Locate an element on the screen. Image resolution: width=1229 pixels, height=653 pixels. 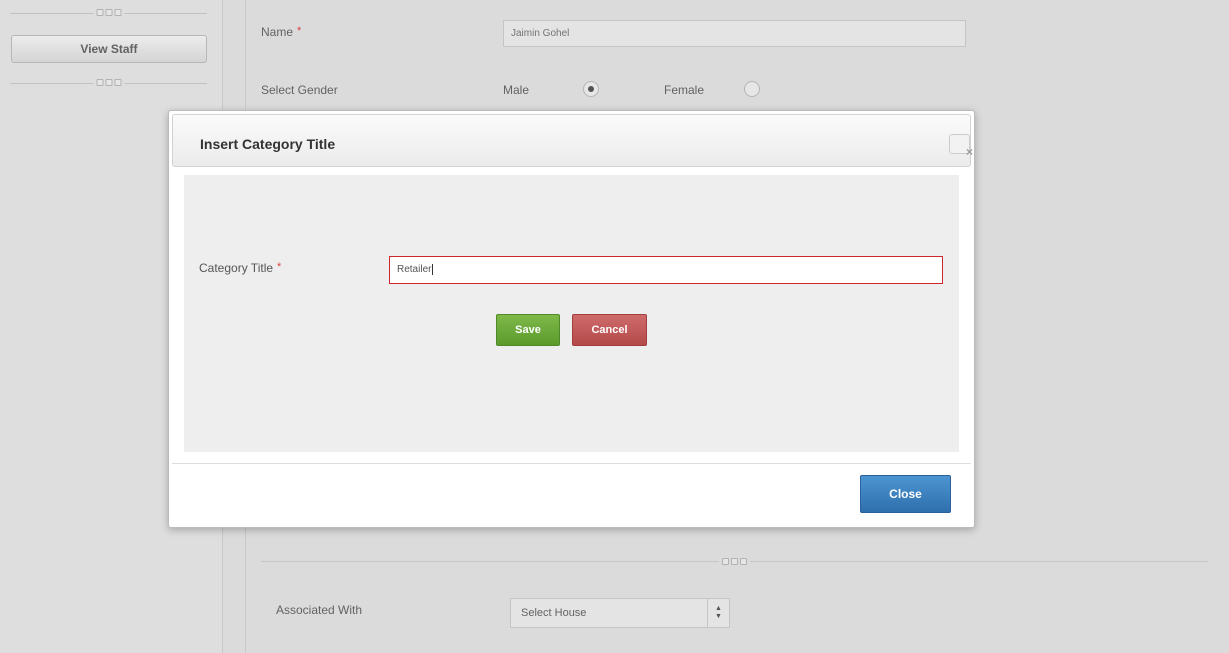
modal-title: Insert Category Title is located at coordinates (268, 144).